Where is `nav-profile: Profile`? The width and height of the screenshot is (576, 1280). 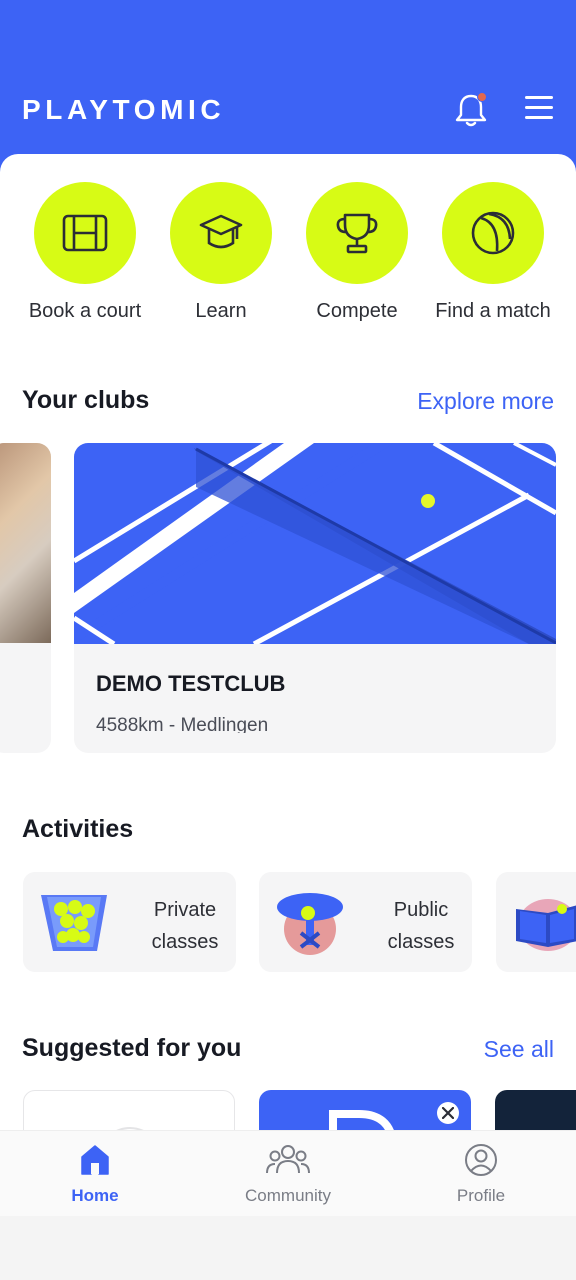 nav-profile: Profile is located at coordinates (481, 1174).